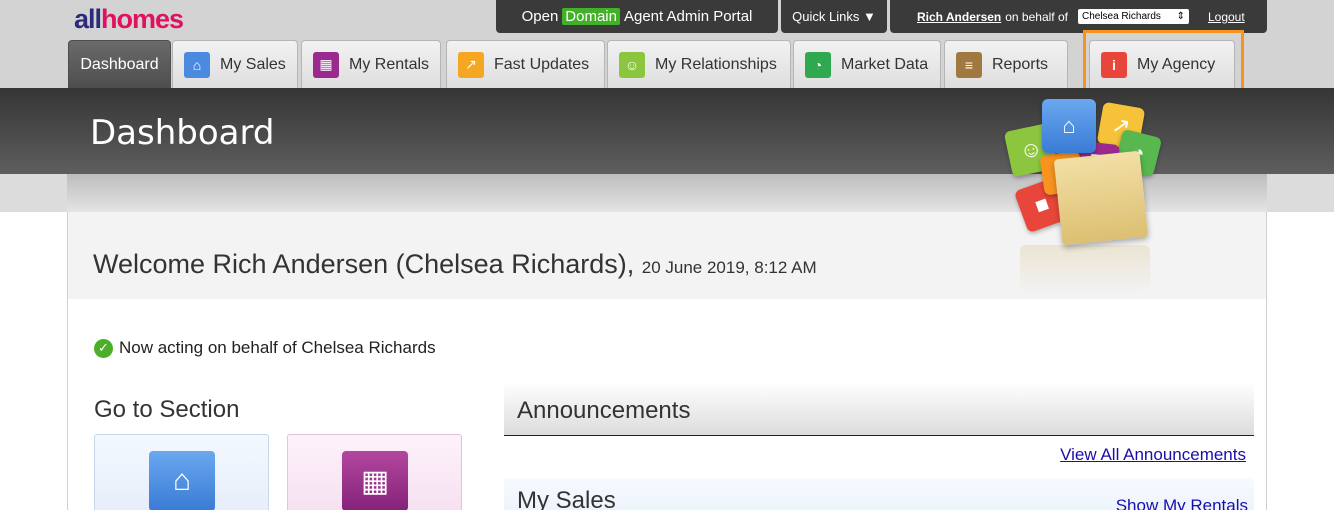 This screenshot has height=510, width=1334. I want to click on tab-label: My Rentals, so click(389, 64).